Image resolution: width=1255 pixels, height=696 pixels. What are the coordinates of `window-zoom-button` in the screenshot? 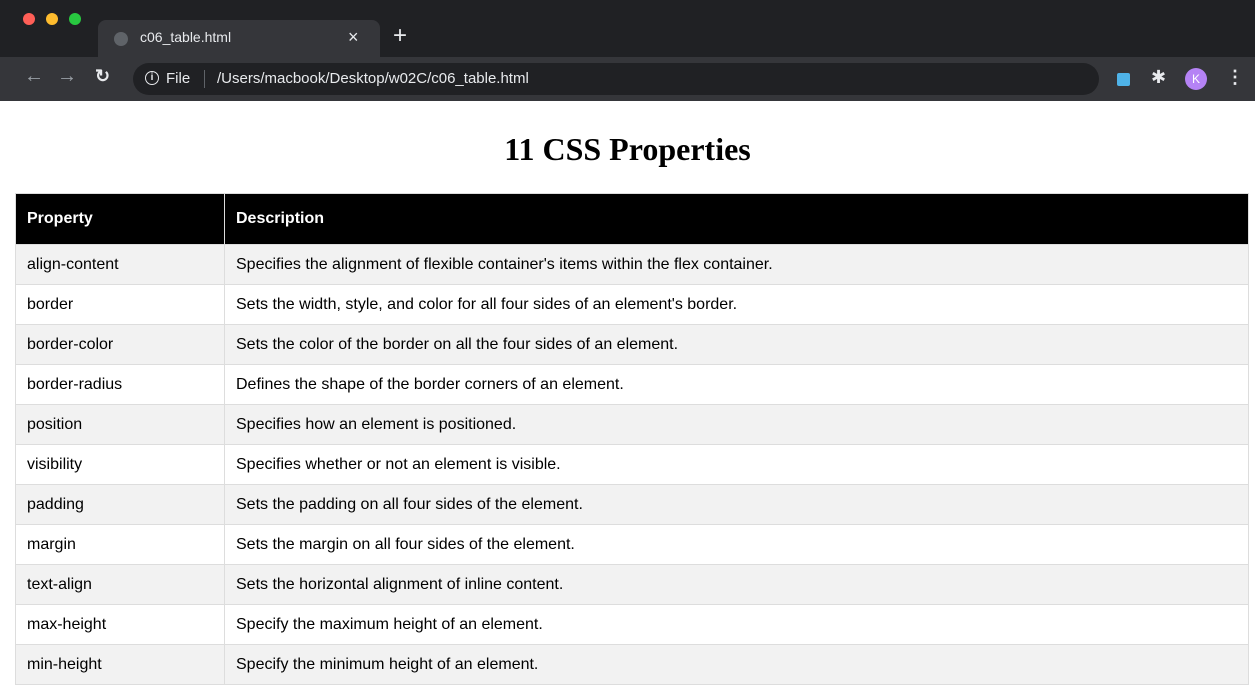 It's located at (75, 19).